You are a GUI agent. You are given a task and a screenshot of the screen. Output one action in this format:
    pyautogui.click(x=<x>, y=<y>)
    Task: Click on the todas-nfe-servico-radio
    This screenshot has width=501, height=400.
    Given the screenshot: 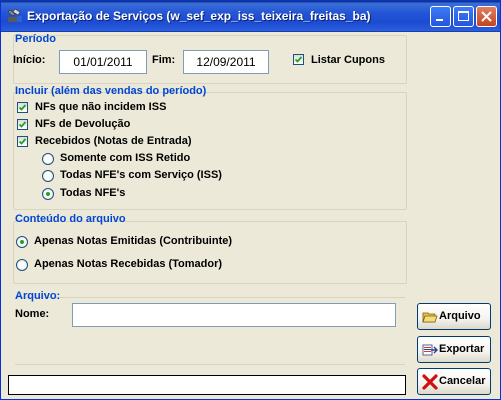 What is the action you would take?
    pyautogui.click(x=48, y=176)
    